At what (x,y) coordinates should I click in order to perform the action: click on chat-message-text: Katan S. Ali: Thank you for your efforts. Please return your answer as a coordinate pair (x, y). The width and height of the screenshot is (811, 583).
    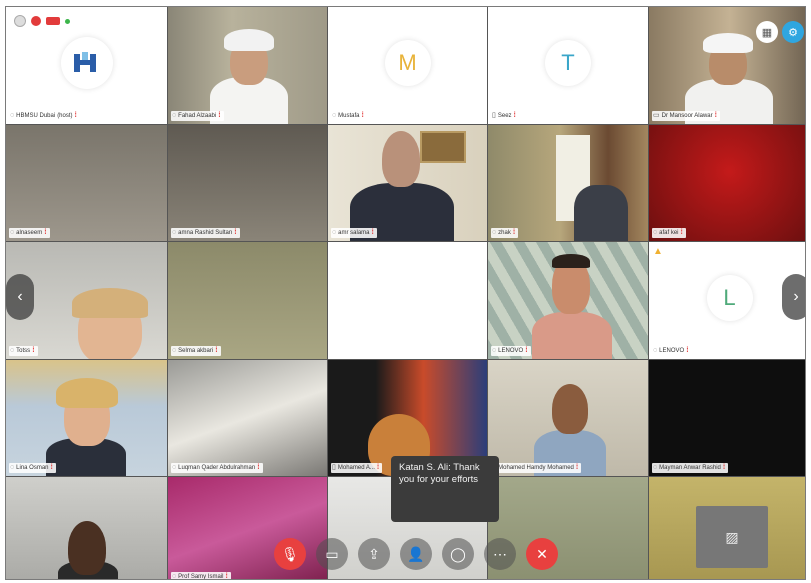
    Looking at the image, I should click on (439, 473).